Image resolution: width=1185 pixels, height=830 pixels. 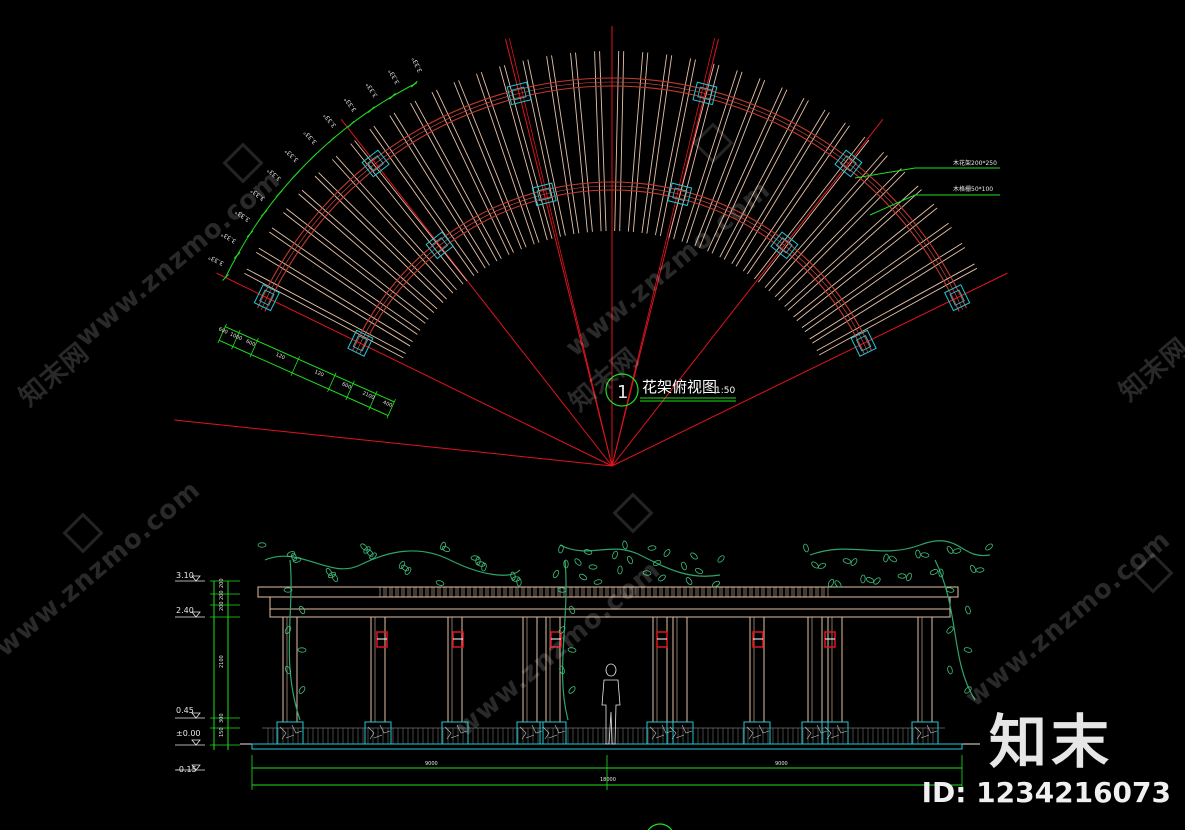 I want to click on horiz-dim-label-2: 9000, so click(x=781, y=764).